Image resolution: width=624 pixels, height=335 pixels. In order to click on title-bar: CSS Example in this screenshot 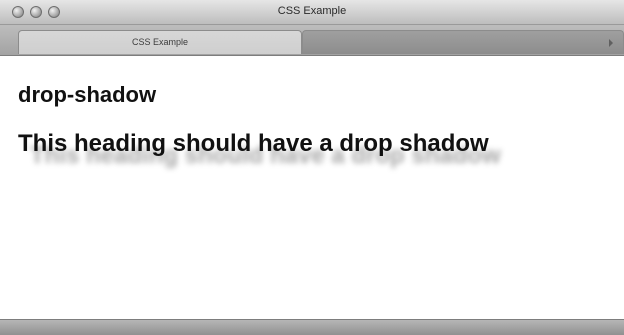, I will do `click(312, 12)`.